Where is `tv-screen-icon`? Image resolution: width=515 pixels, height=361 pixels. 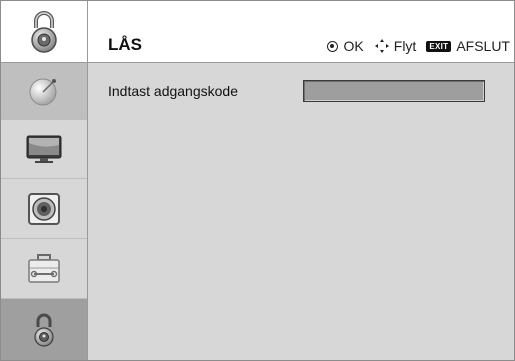
tv-screen-icon is located at coordinates (44, 149).